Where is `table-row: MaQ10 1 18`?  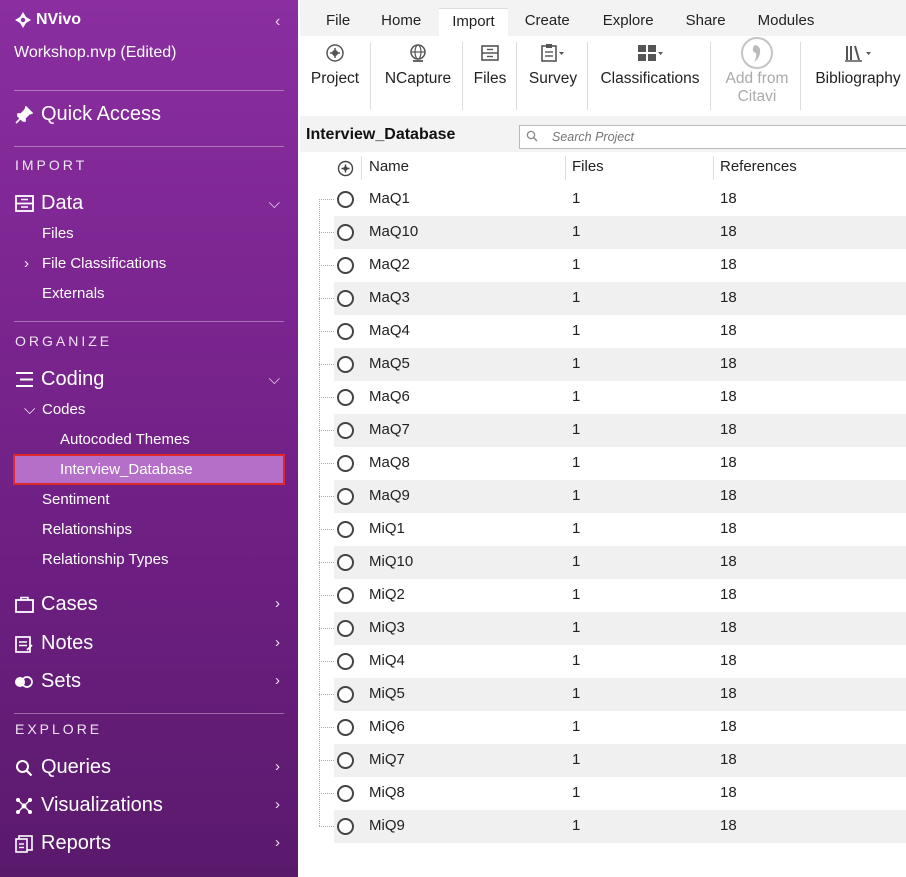
table-row: MaQ10 1 18 is located at coordinates (612, 232).